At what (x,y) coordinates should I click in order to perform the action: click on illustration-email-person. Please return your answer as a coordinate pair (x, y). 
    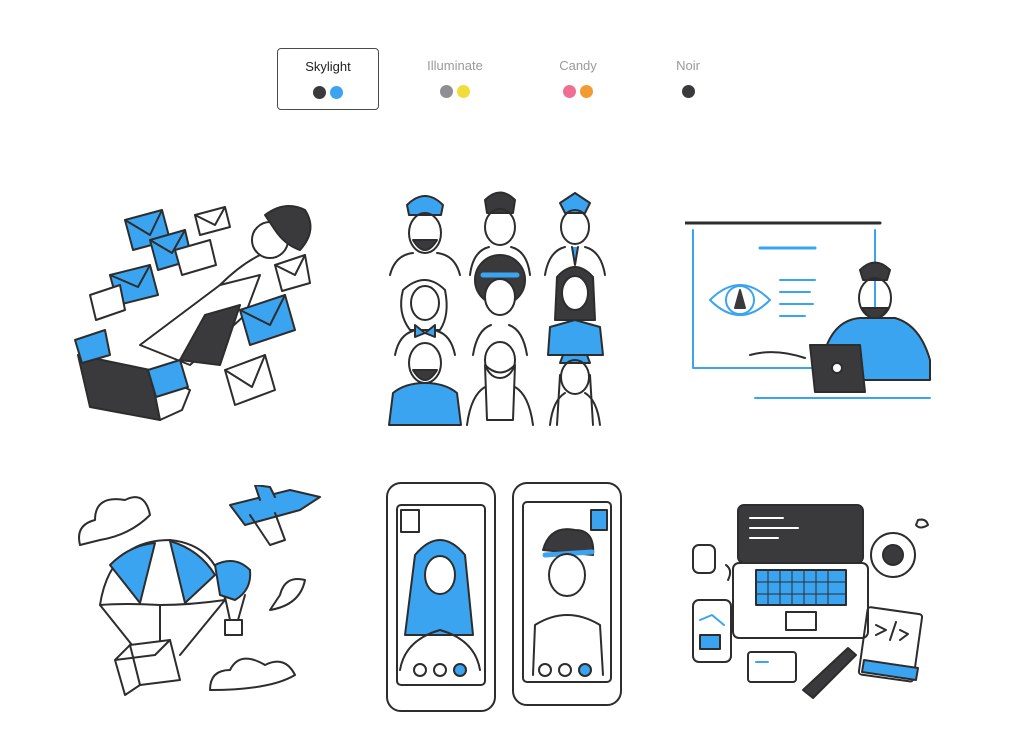
    Looking at the image, I should click on (195, 312).